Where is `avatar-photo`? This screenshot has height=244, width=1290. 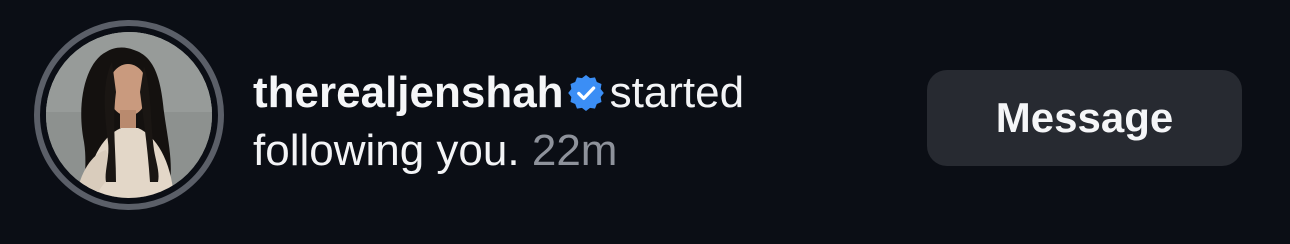
avatar-photo is located at coordinates (129, 115).